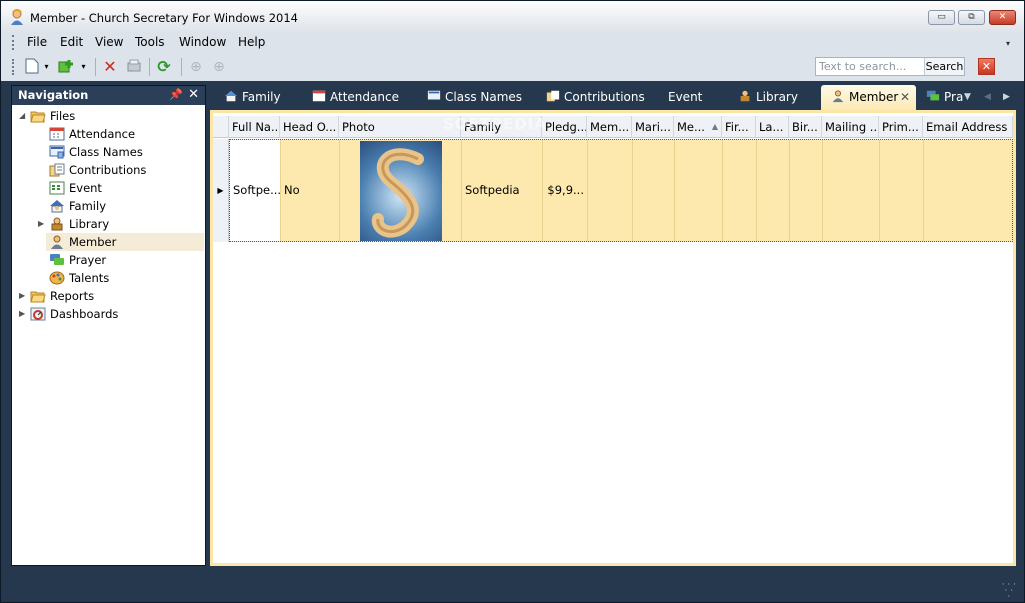  I want to click on print-icon, so click(134, 67).